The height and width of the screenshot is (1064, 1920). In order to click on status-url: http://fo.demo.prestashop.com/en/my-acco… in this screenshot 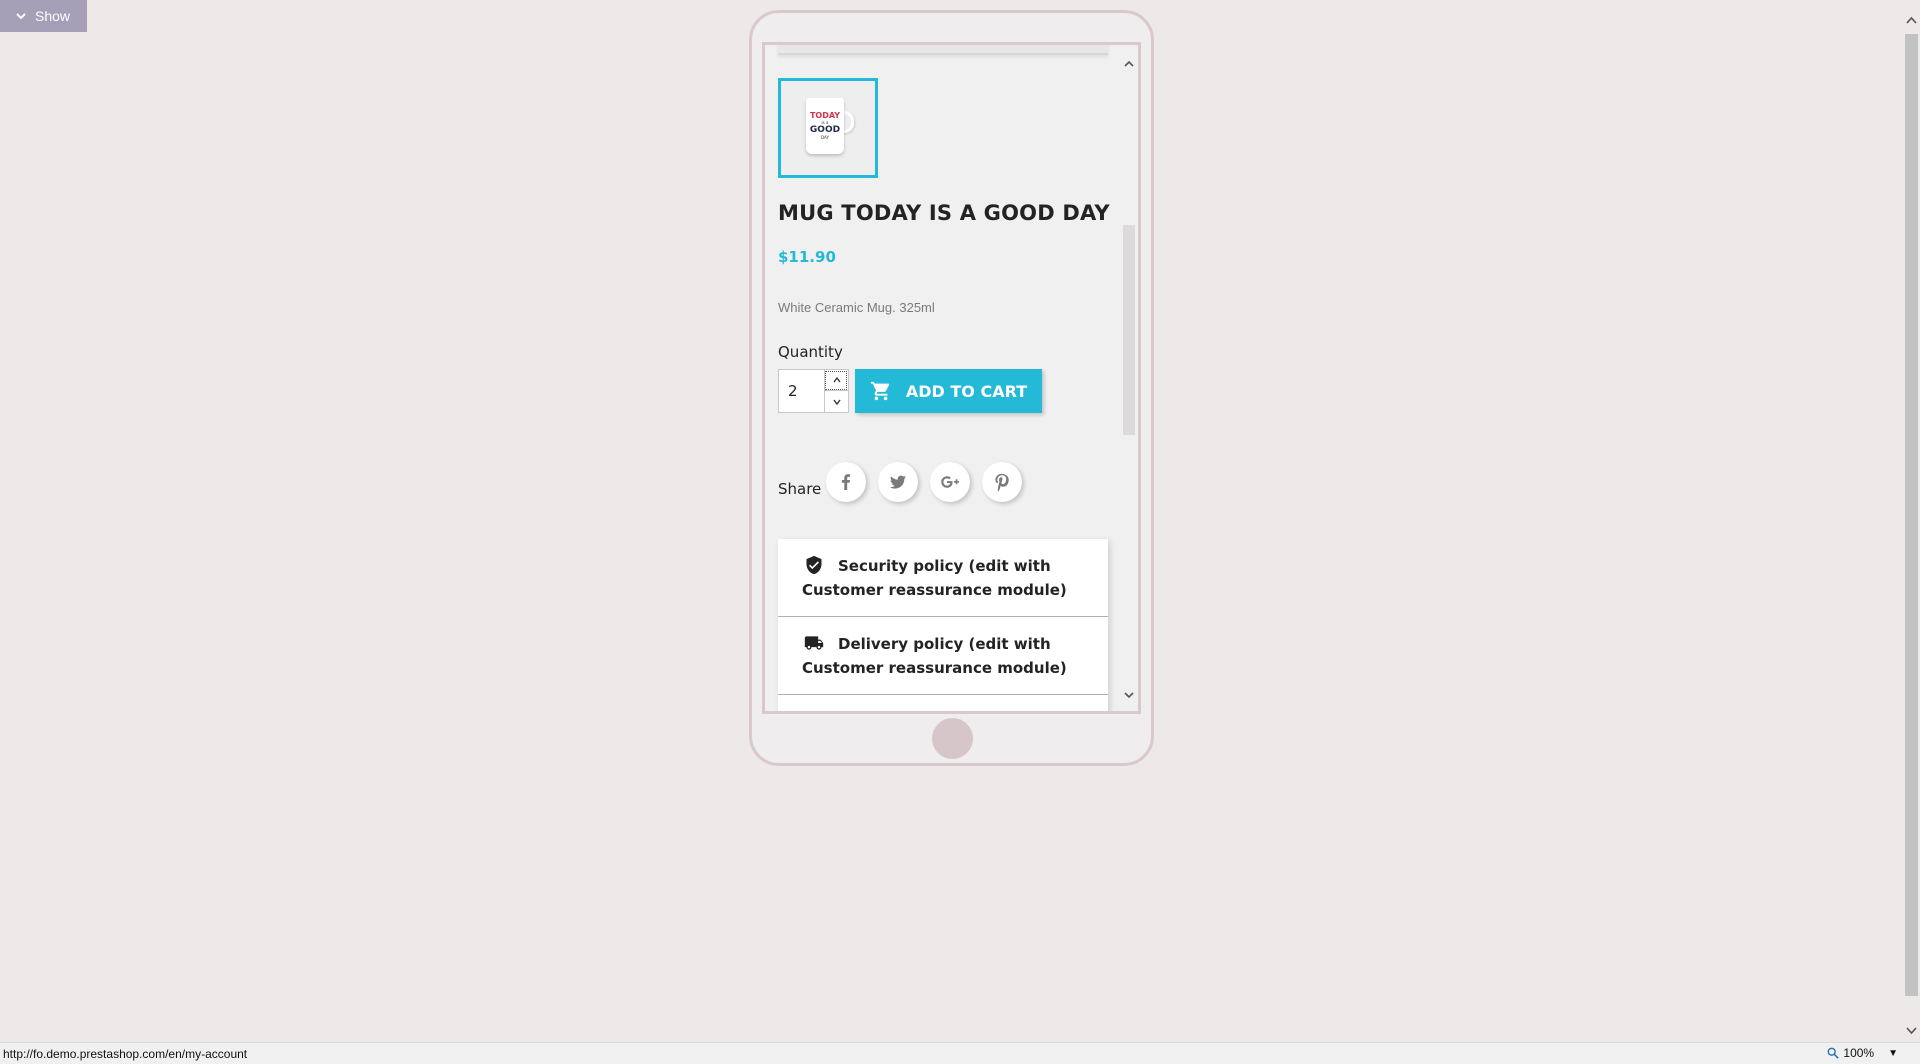, I will do `click(125, 1054)`.